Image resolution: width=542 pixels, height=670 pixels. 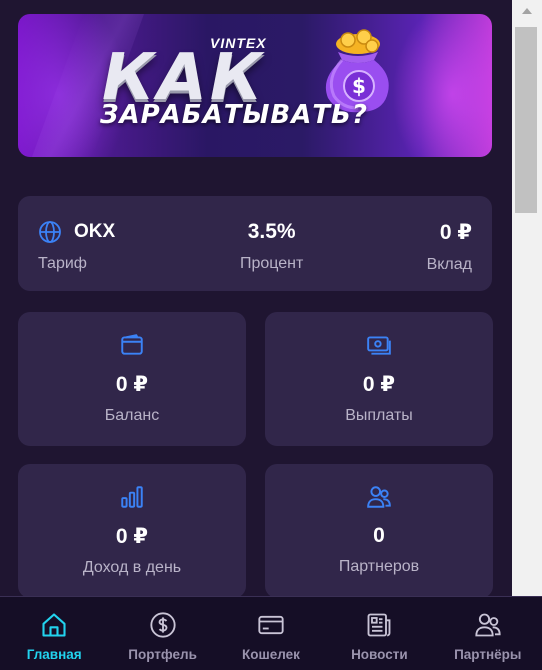 I want to click on daily-income-label: Доход в день, so click(x=132, y=567).